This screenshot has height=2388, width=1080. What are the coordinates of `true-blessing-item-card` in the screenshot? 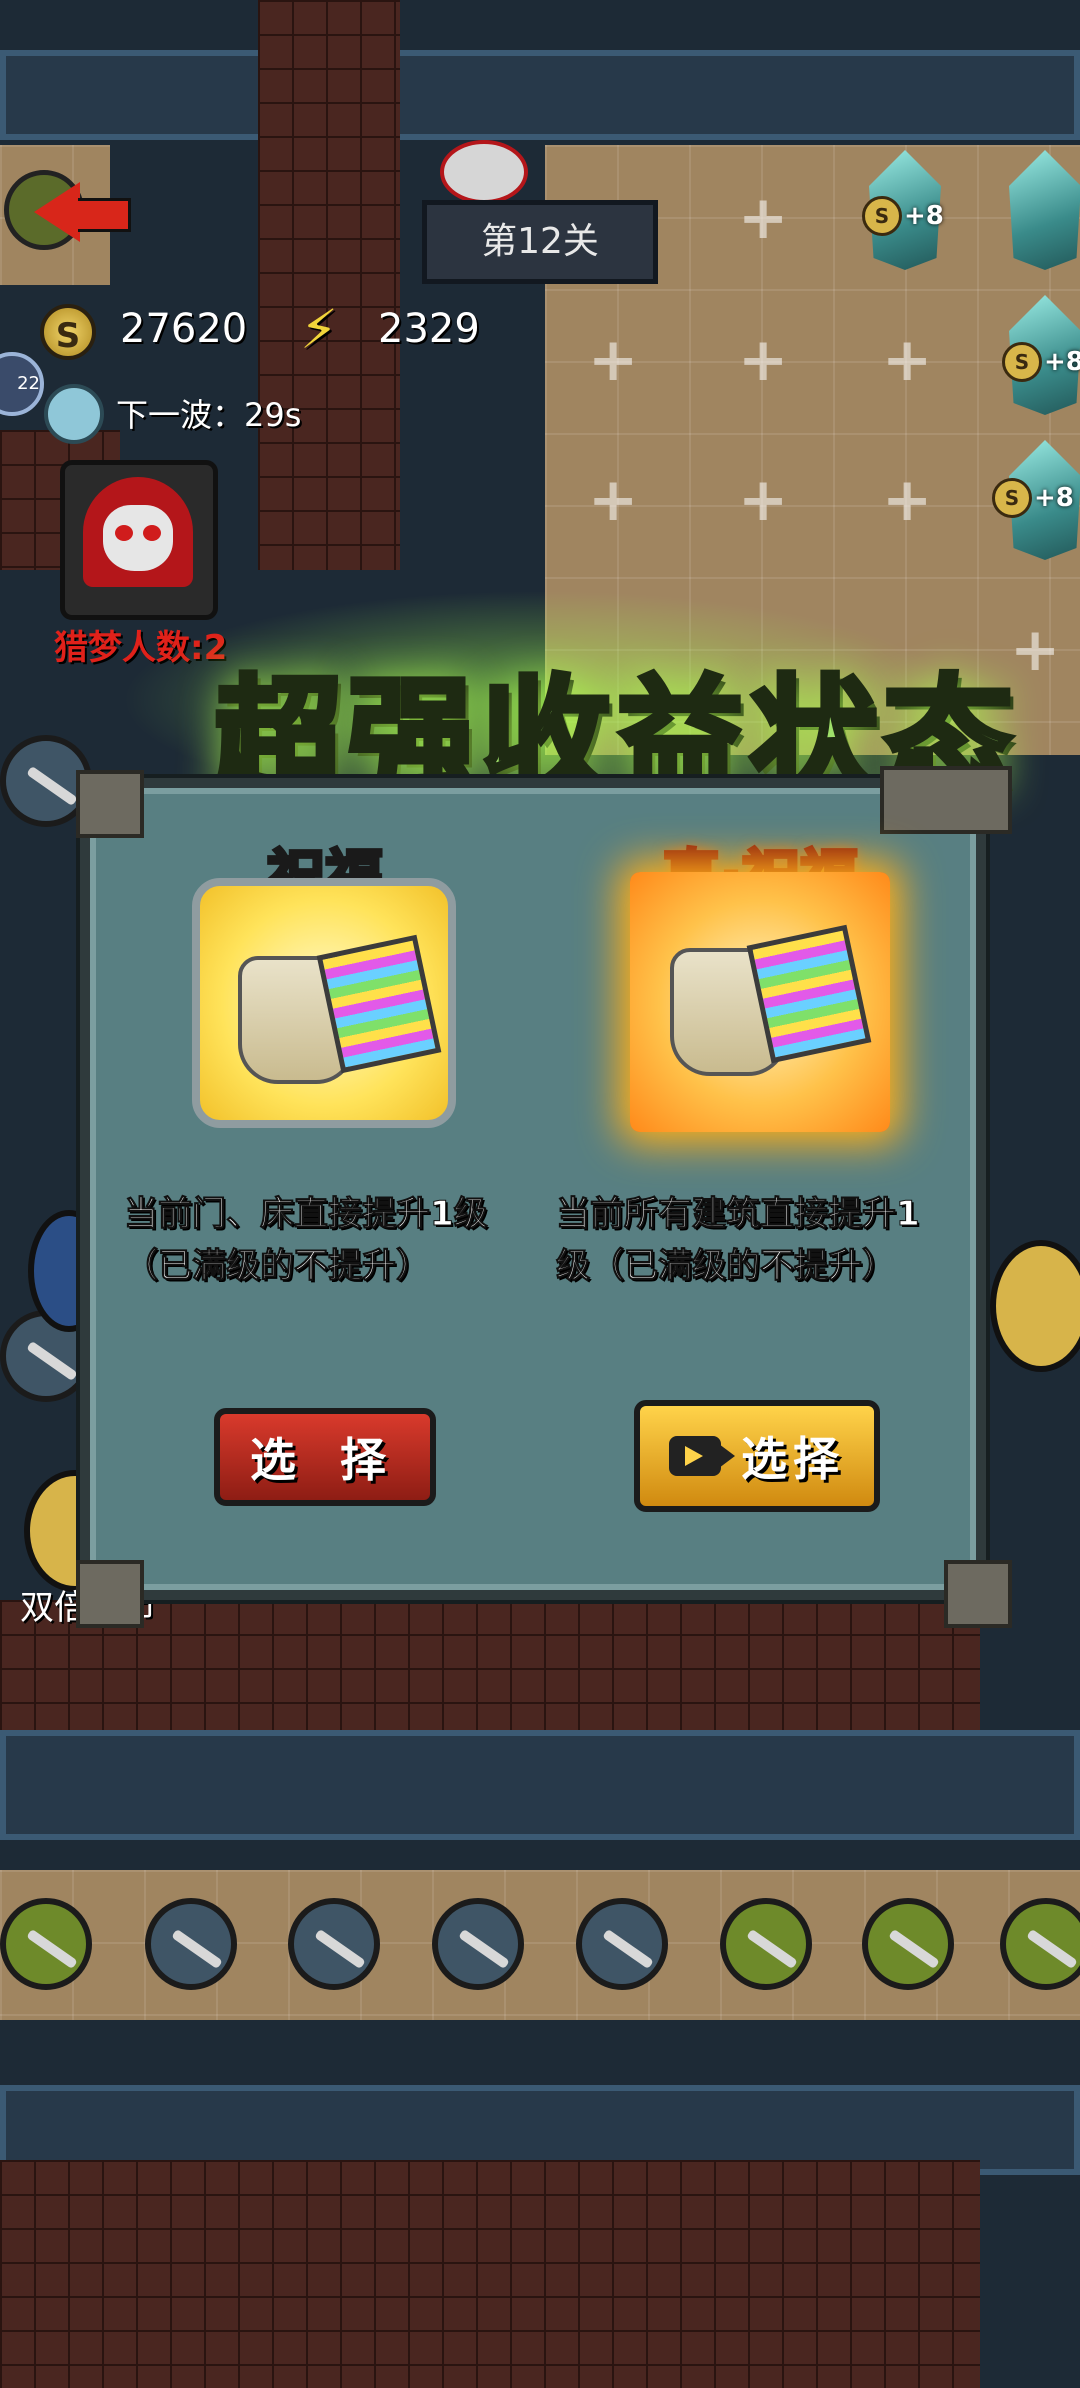 It's located at (760, 1002).